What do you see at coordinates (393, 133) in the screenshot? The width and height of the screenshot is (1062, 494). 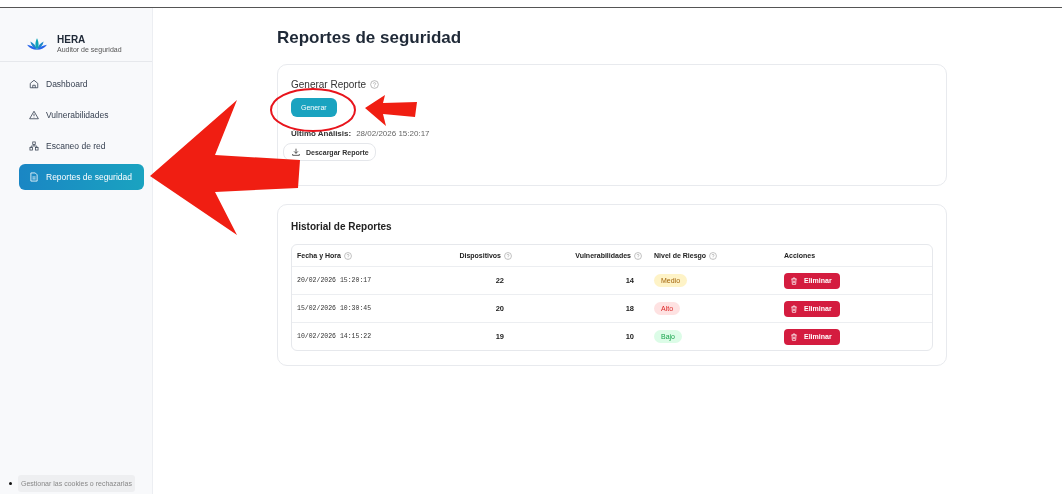 I see `last-analysis-value: 28/02/2026 15:20:17` at bounding box center [393, 133].